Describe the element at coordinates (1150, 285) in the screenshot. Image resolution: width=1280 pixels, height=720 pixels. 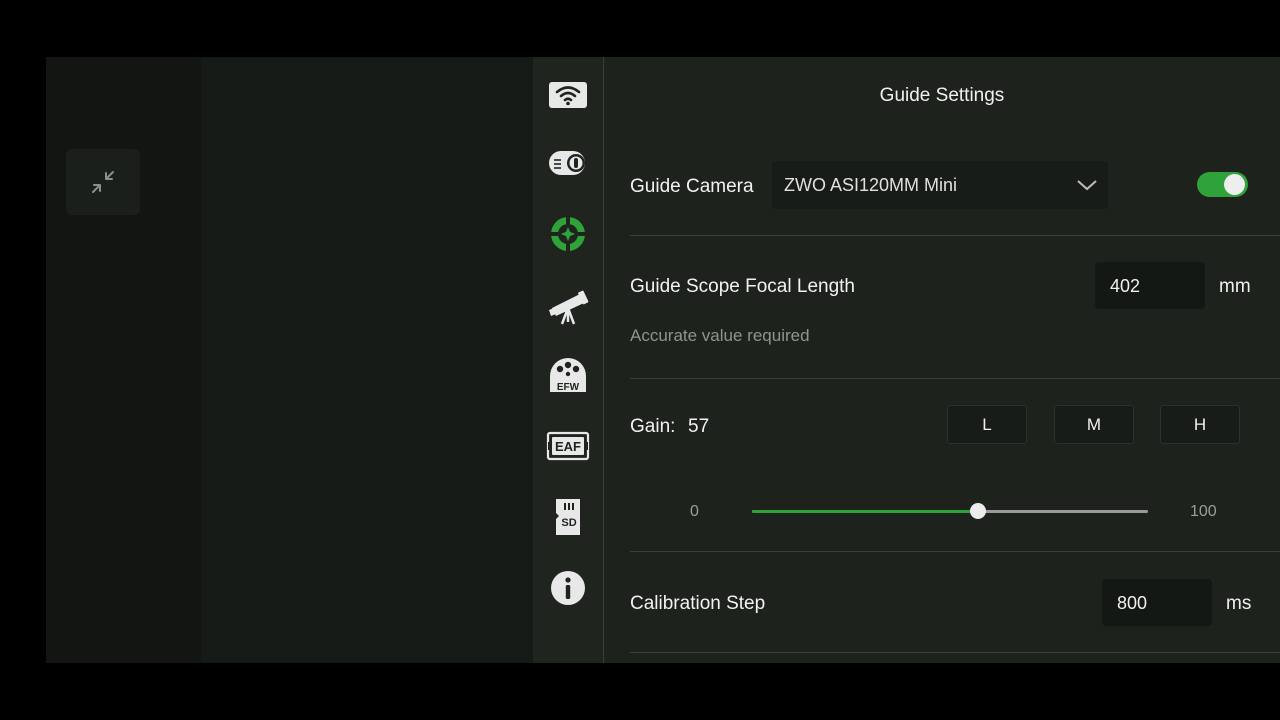
I see `focal-length-input: 402` at that location.